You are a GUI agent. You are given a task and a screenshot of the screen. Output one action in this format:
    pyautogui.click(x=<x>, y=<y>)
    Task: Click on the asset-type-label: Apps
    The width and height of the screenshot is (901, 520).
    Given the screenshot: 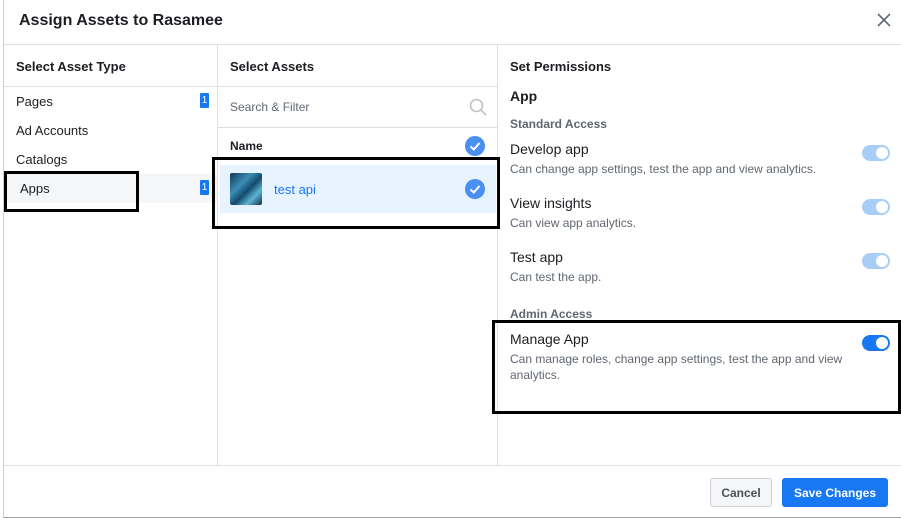 What is the action you would take?
    pyautogui.click(x=35, y=188)
    